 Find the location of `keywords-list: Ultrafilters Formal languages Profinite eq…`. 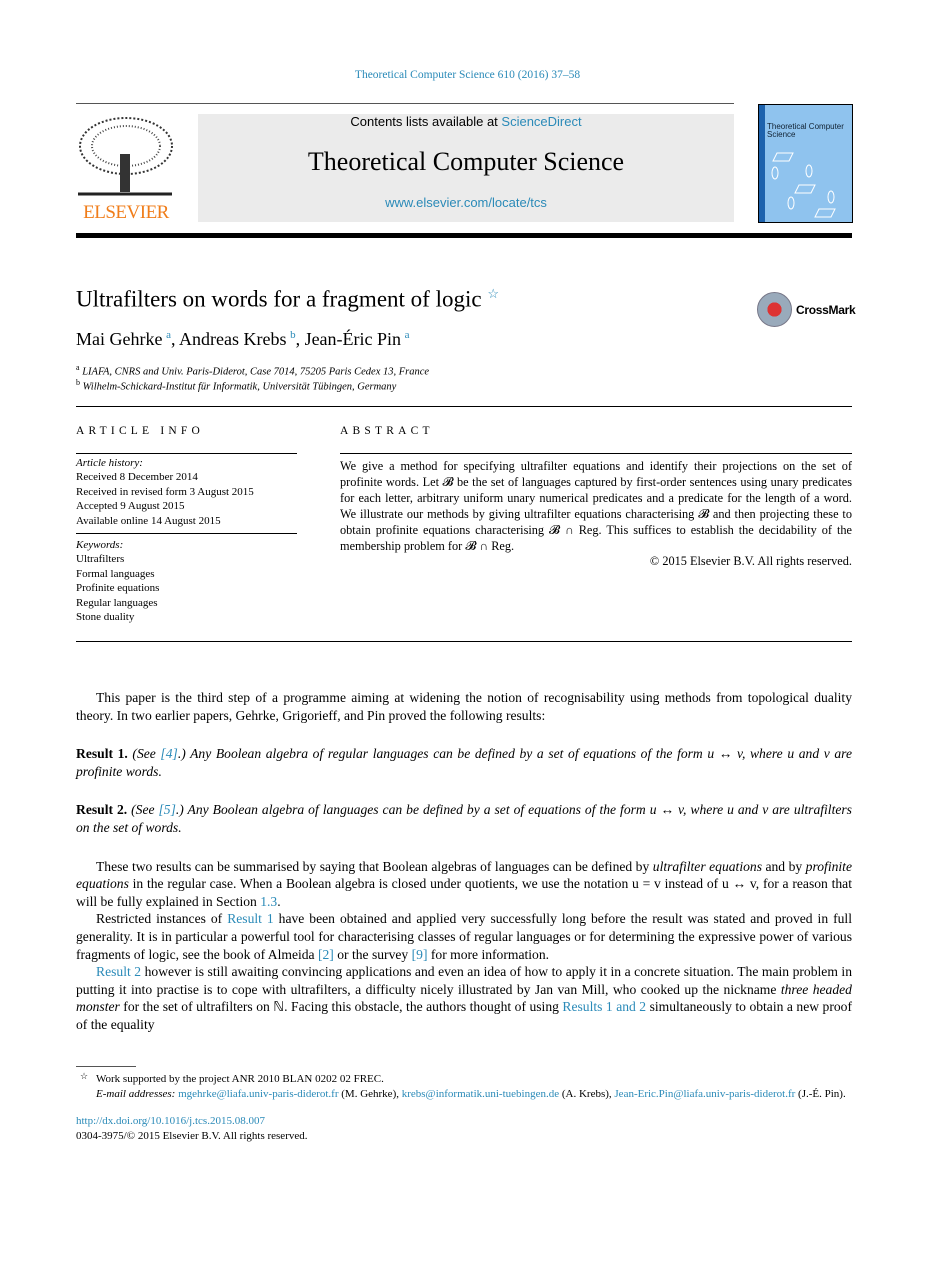

keywords-list: Ultrafilters Formal languages Profinite eq… is located at coordinates (186, 588).